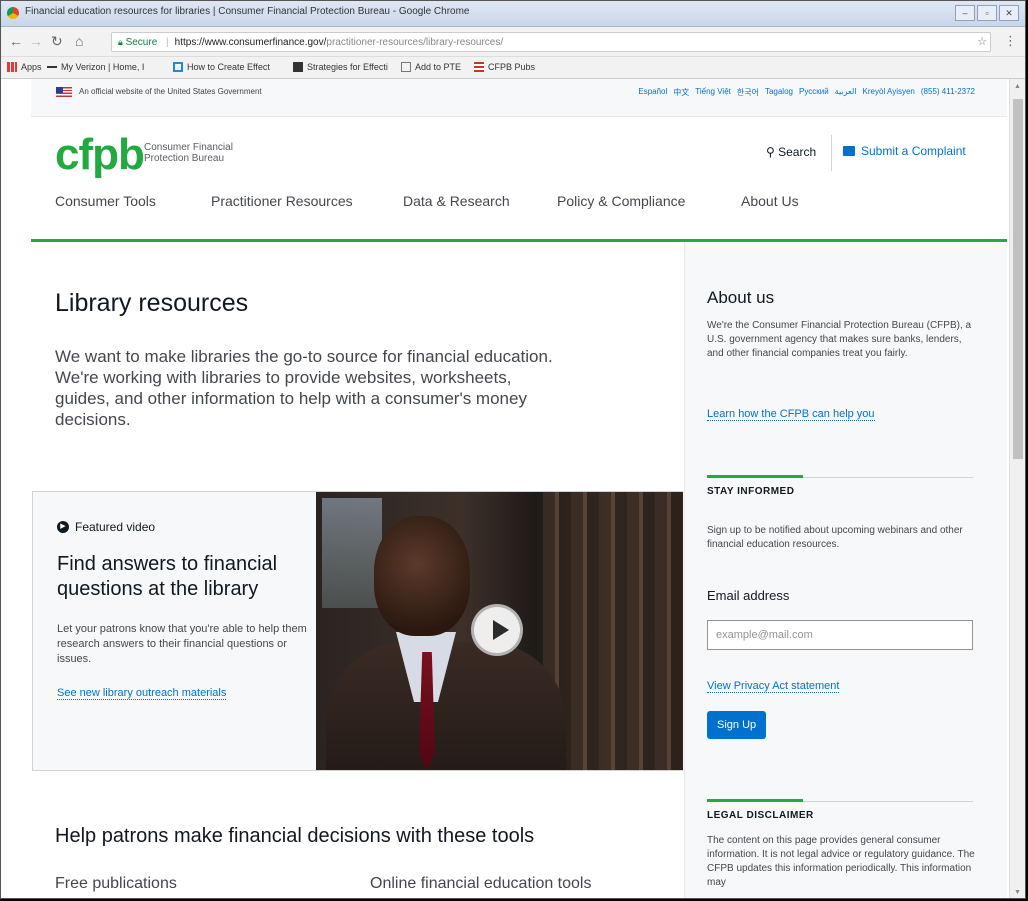  Describe the element at coordinates (1017, 892) in the screenshot. I see `scroll-down-icon: ▼` at that location.